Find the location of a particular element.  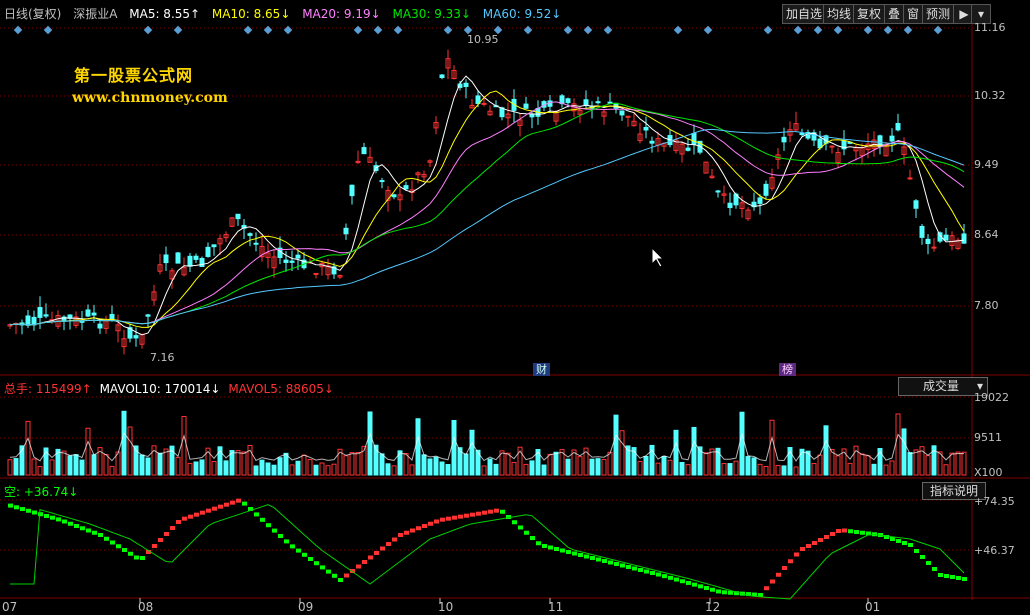

ma10-value: MA10: 8.65↓ is located at coordinates (251, 14).